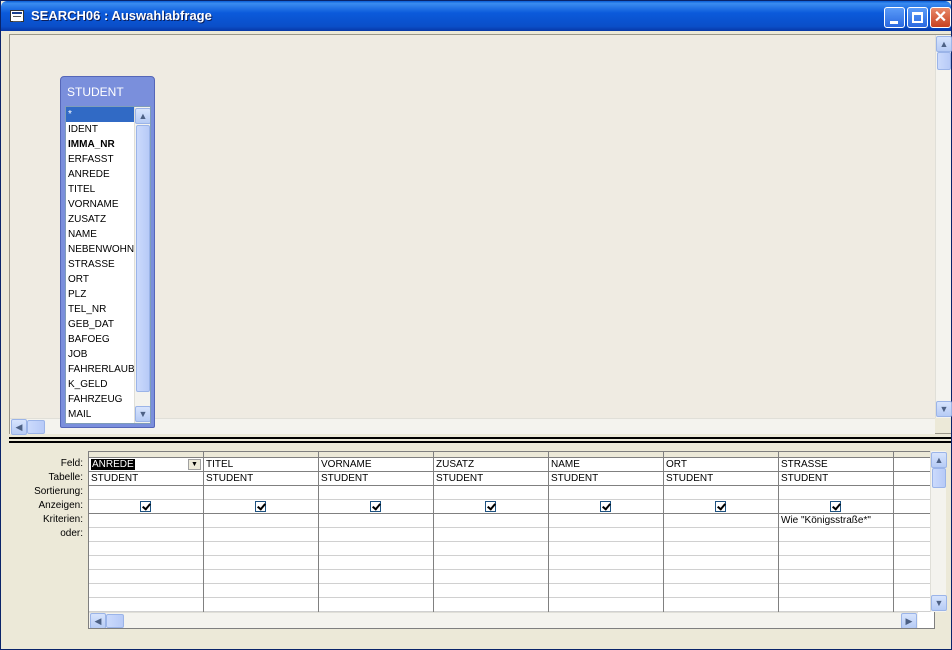 The width and height of the screenshot is (952, 650). What do you see at coordinates (721, 465) in the screenshot?
I see `grid-cell-feld: ORT` at bounding box center [721, 465].